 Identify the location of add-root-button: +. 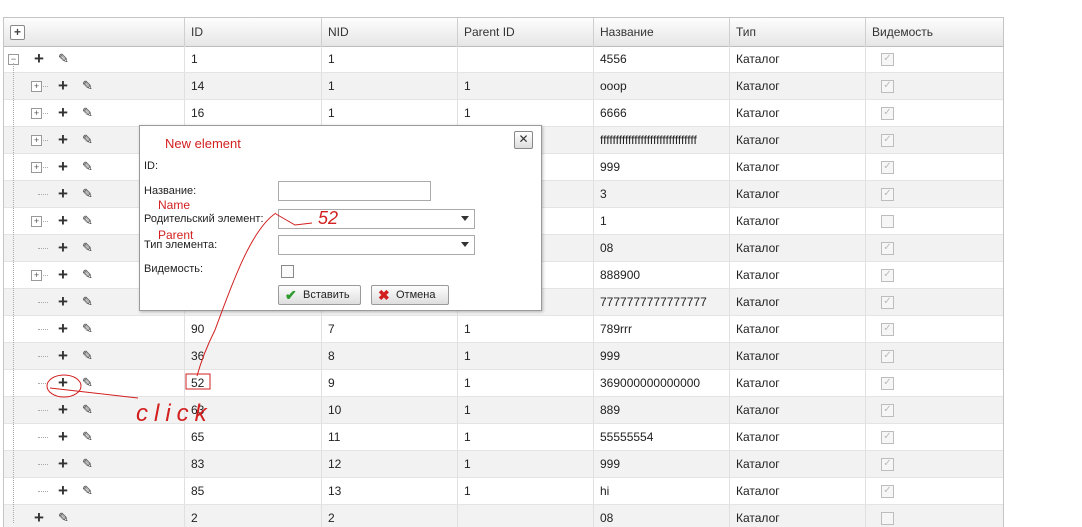
(17, 32).